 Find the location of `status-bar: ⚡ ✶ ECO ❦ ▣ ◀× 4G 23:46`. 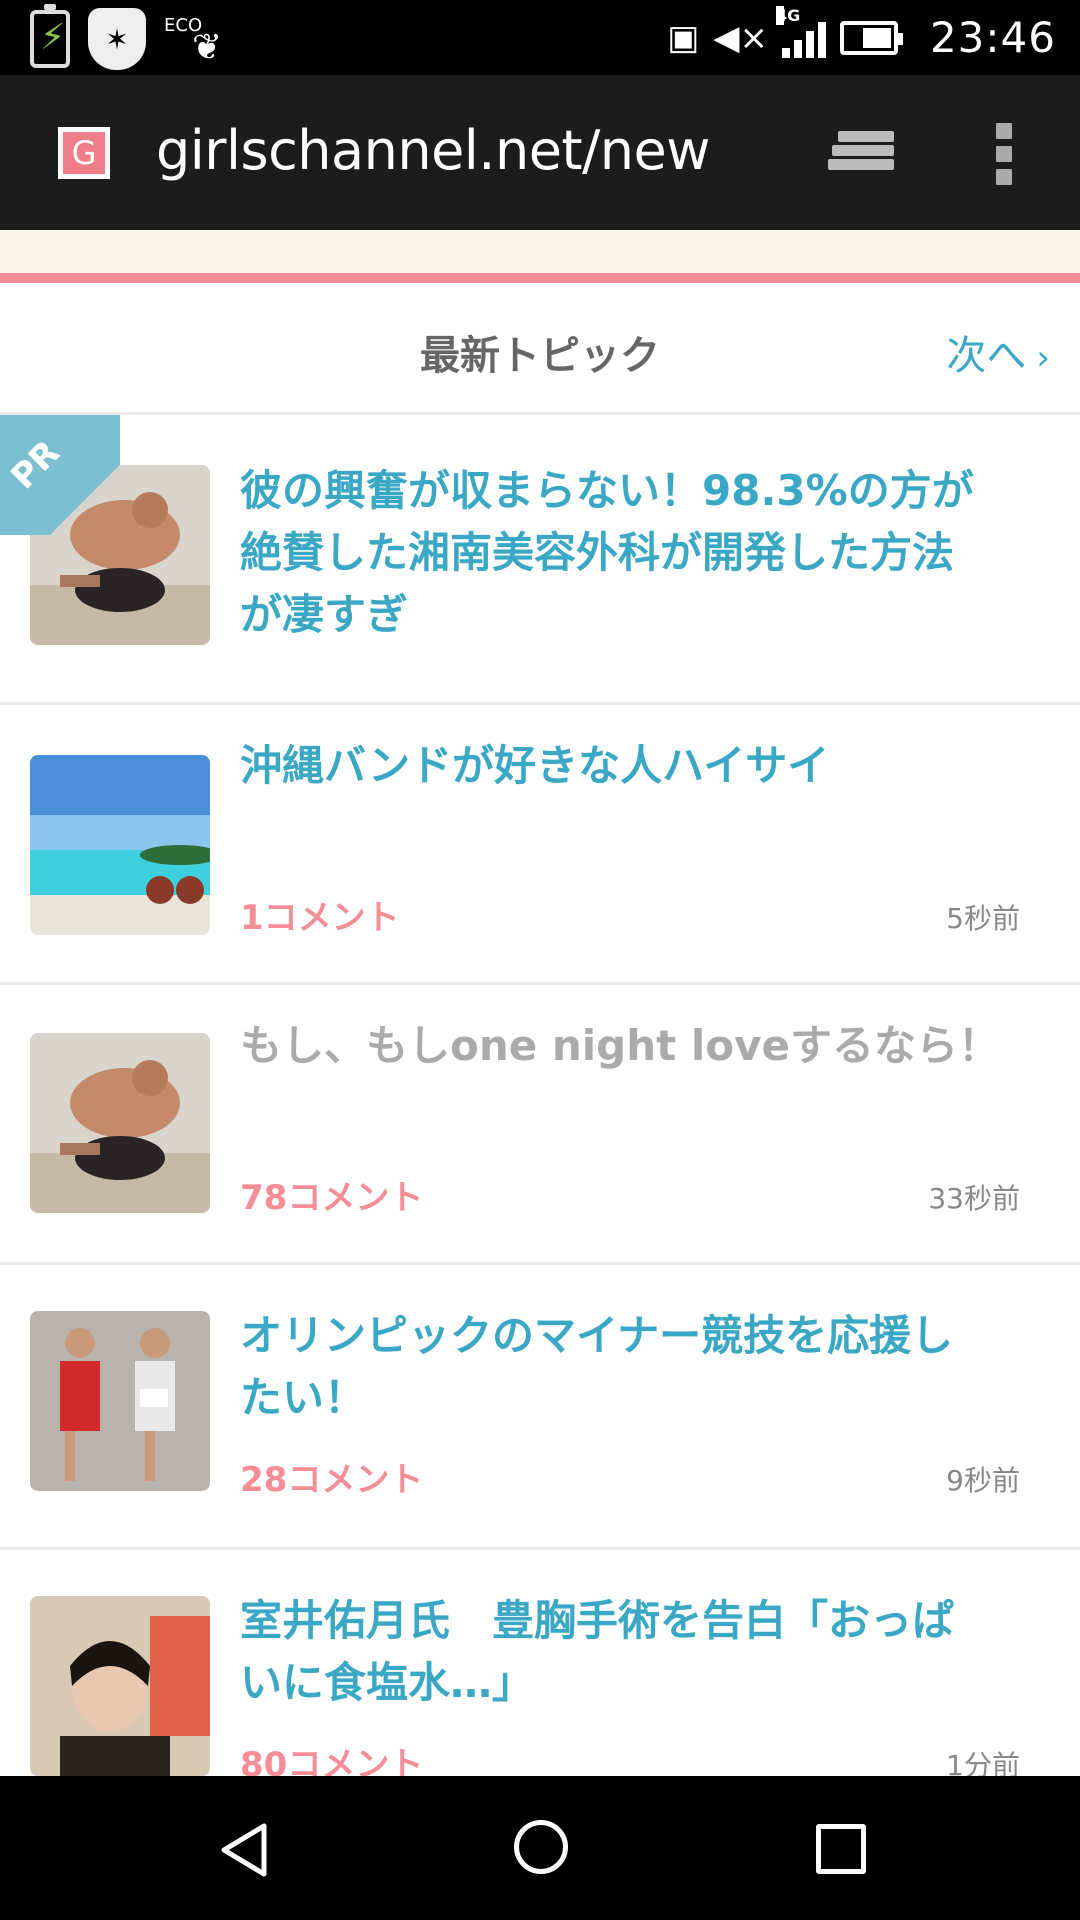

status-bar: ⚡ ✶ ECO ❦ ▣ ◀× 4G 23:46 is located at coordinates (540, 37).